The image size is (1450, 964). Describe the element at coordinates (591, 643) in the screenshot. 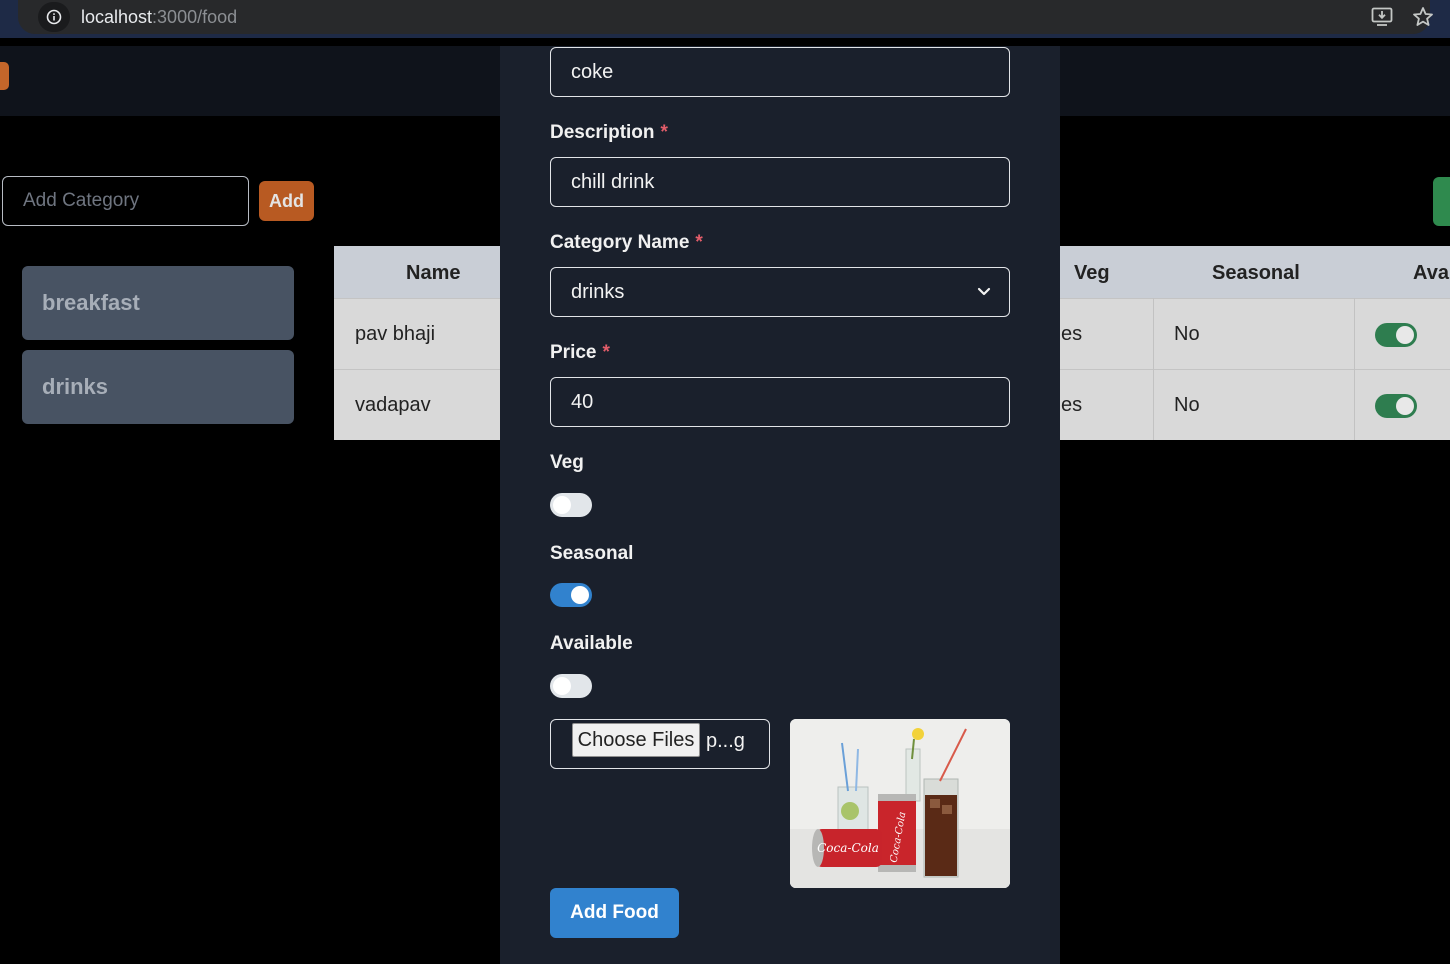

I see `available-label: Available` at that location.